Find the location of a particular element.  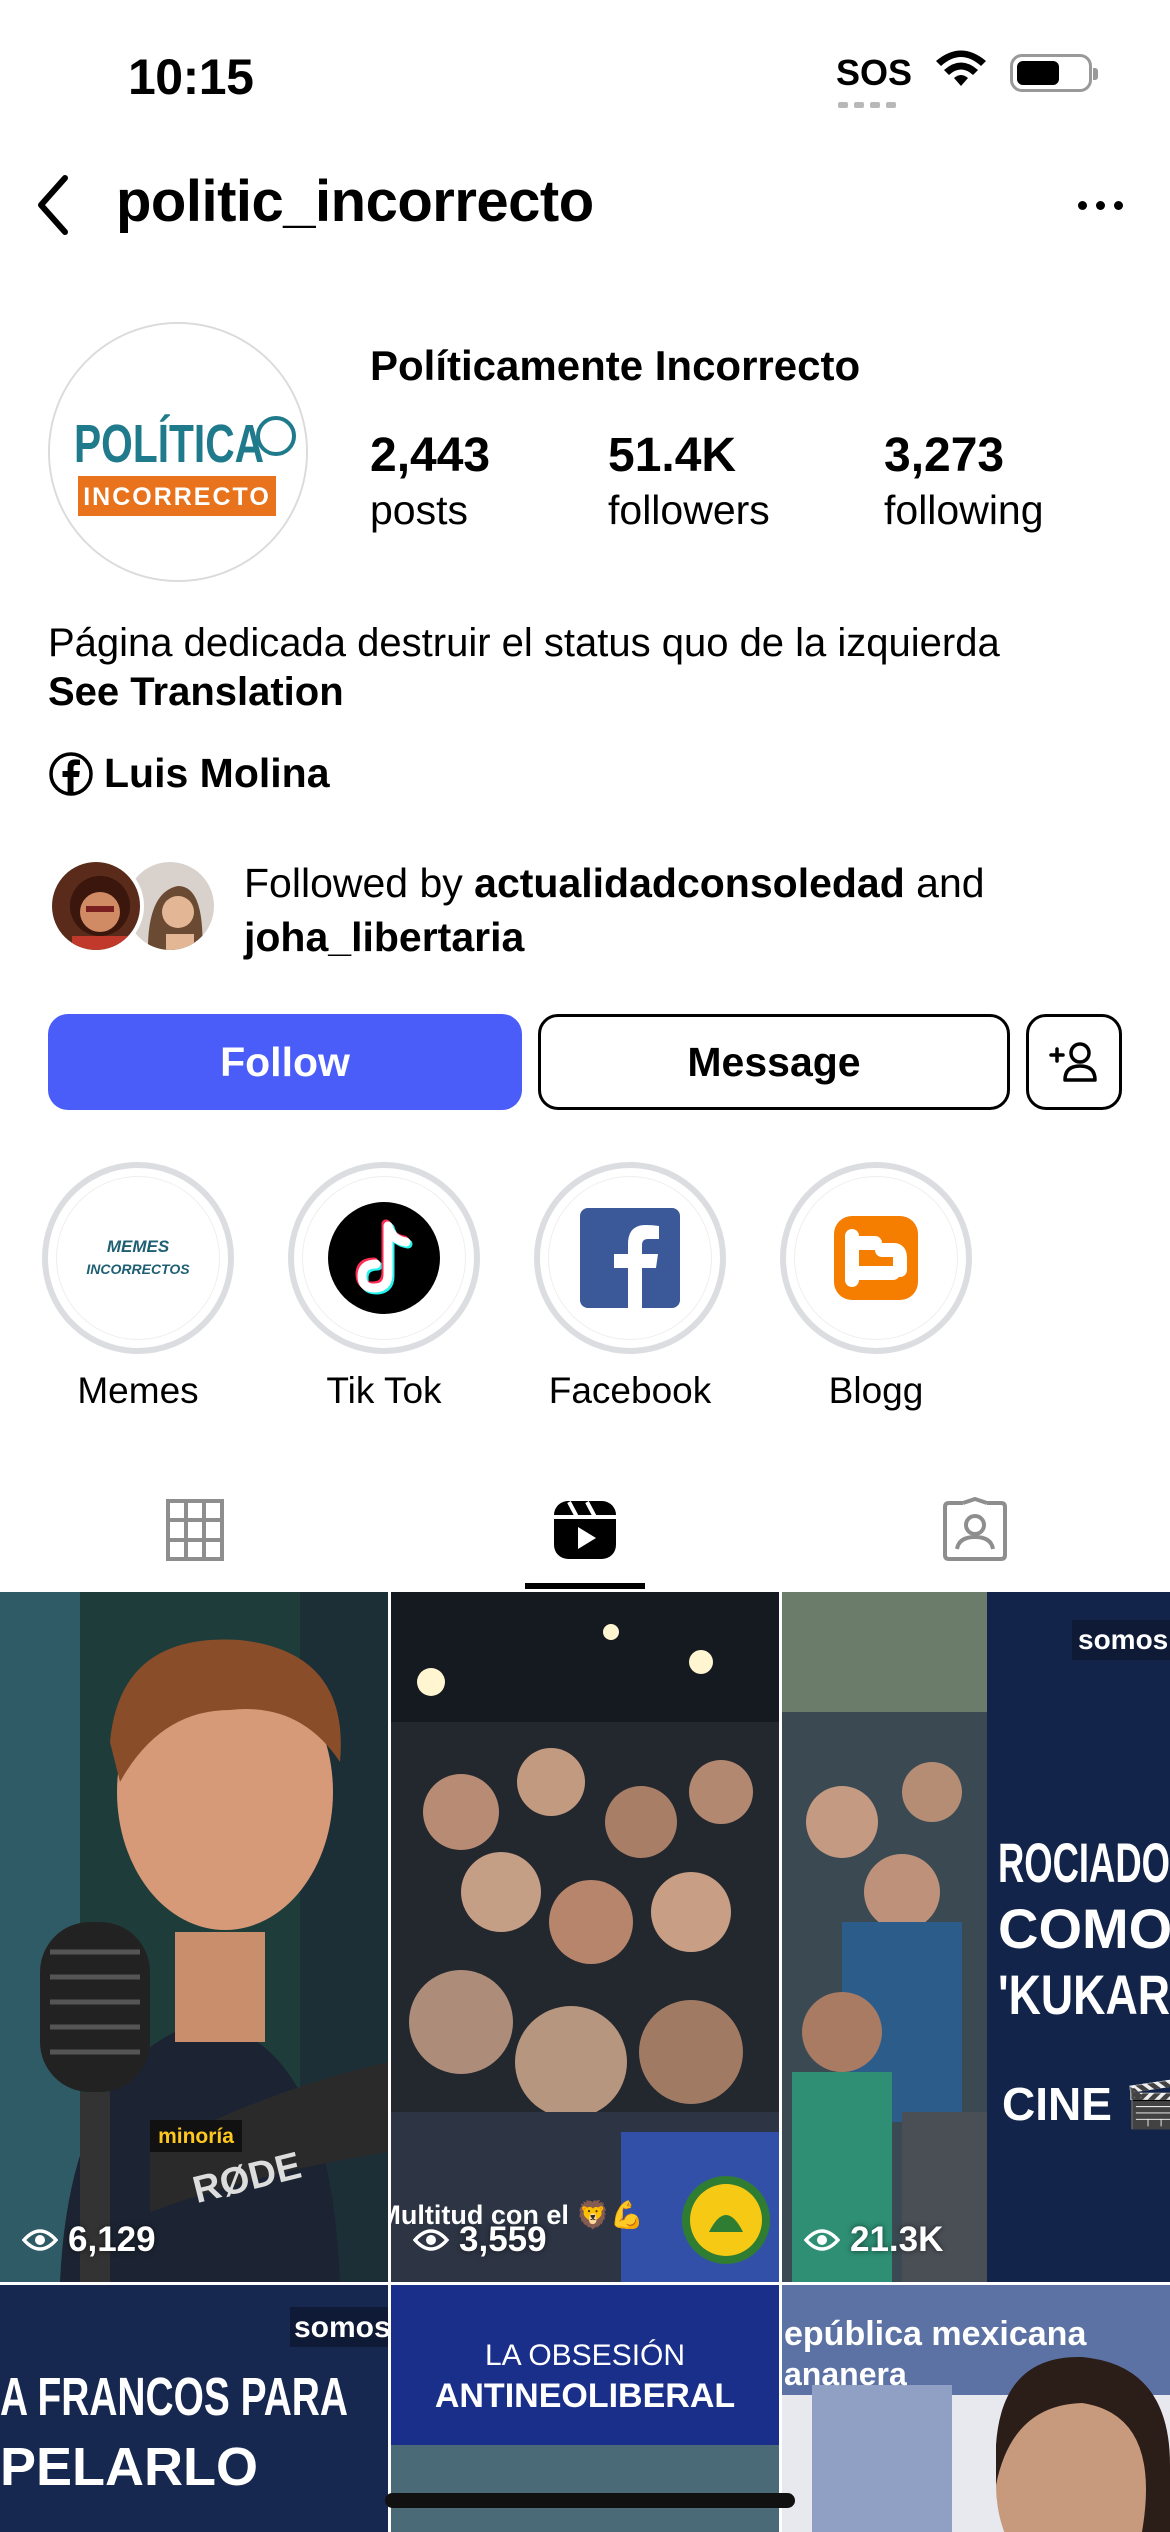

svg-text: PELARLO is located at coordinates (129, 2467).